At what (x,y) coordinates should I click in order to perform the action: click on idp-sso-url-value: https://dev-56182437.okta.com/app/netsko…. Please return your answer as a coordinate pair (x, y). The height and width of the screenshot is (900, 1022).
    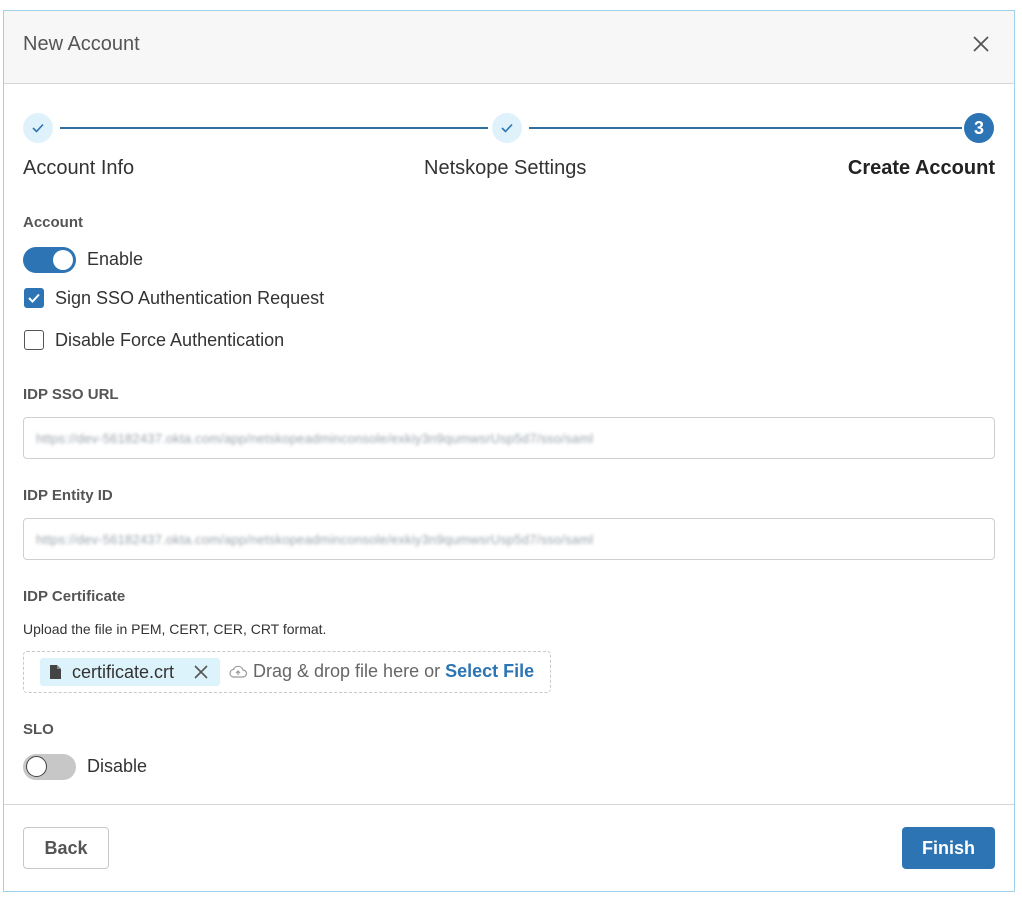
    Looking at the image, I should click on (315, 438).